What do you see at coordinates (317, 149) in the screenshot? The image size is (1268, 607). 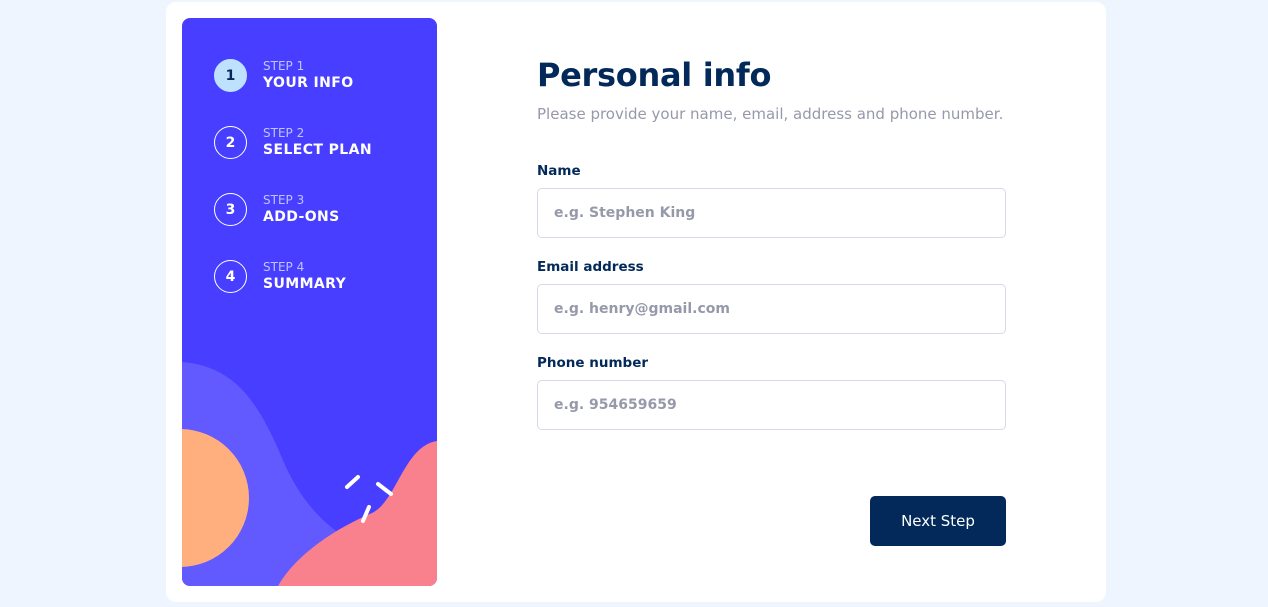 I see `step-title: SELECT PLAN` at bounding box center [317, 149].